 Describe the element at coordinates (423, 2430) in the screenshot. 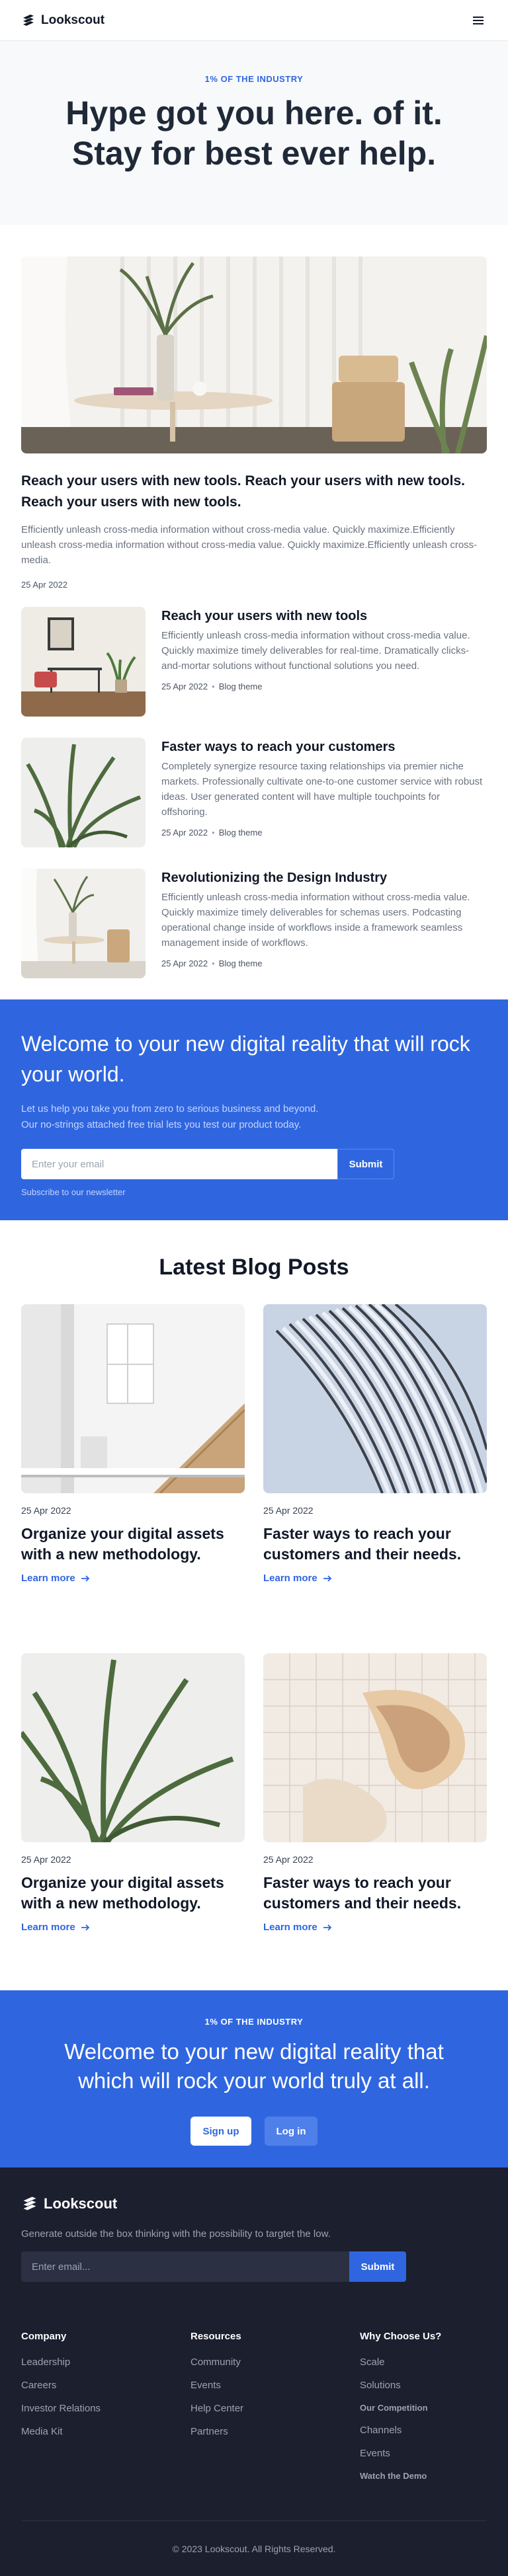

I see `footer-link-channels: Channels` at that location.